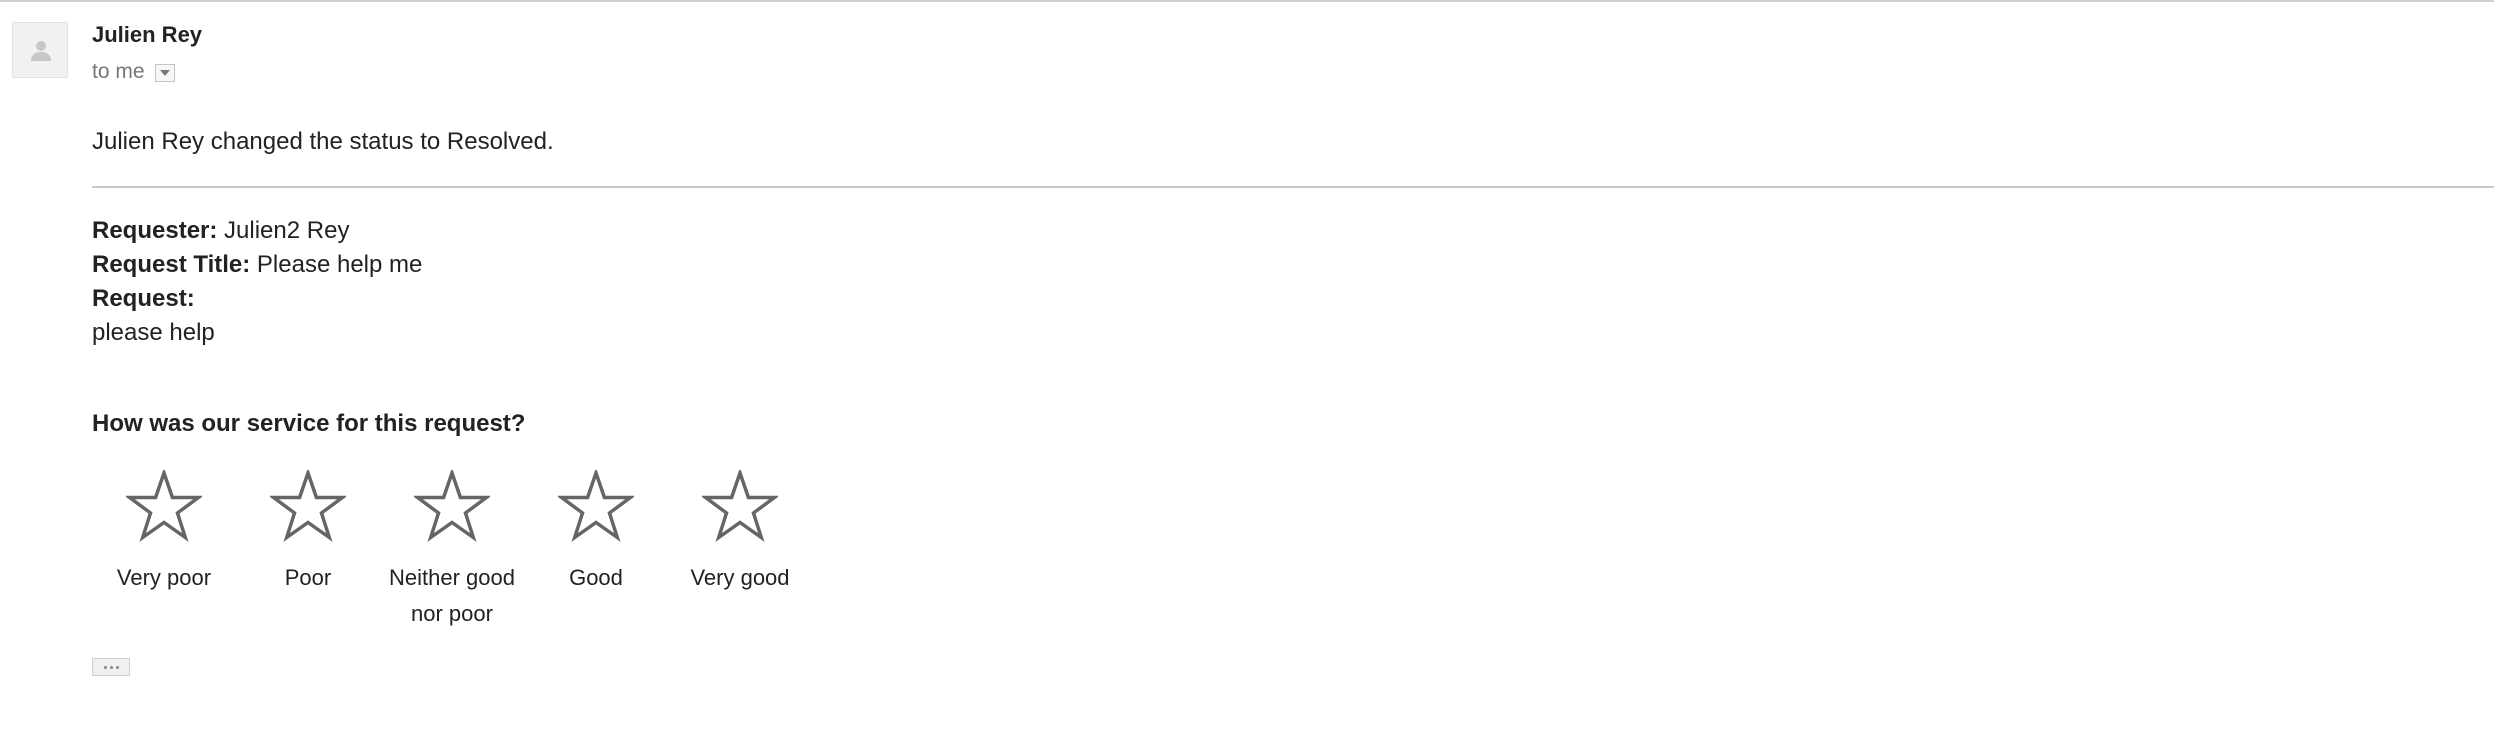 This screenshot has width=2494, height=730. I want to click on request-label: Request:, so click(143, 298).